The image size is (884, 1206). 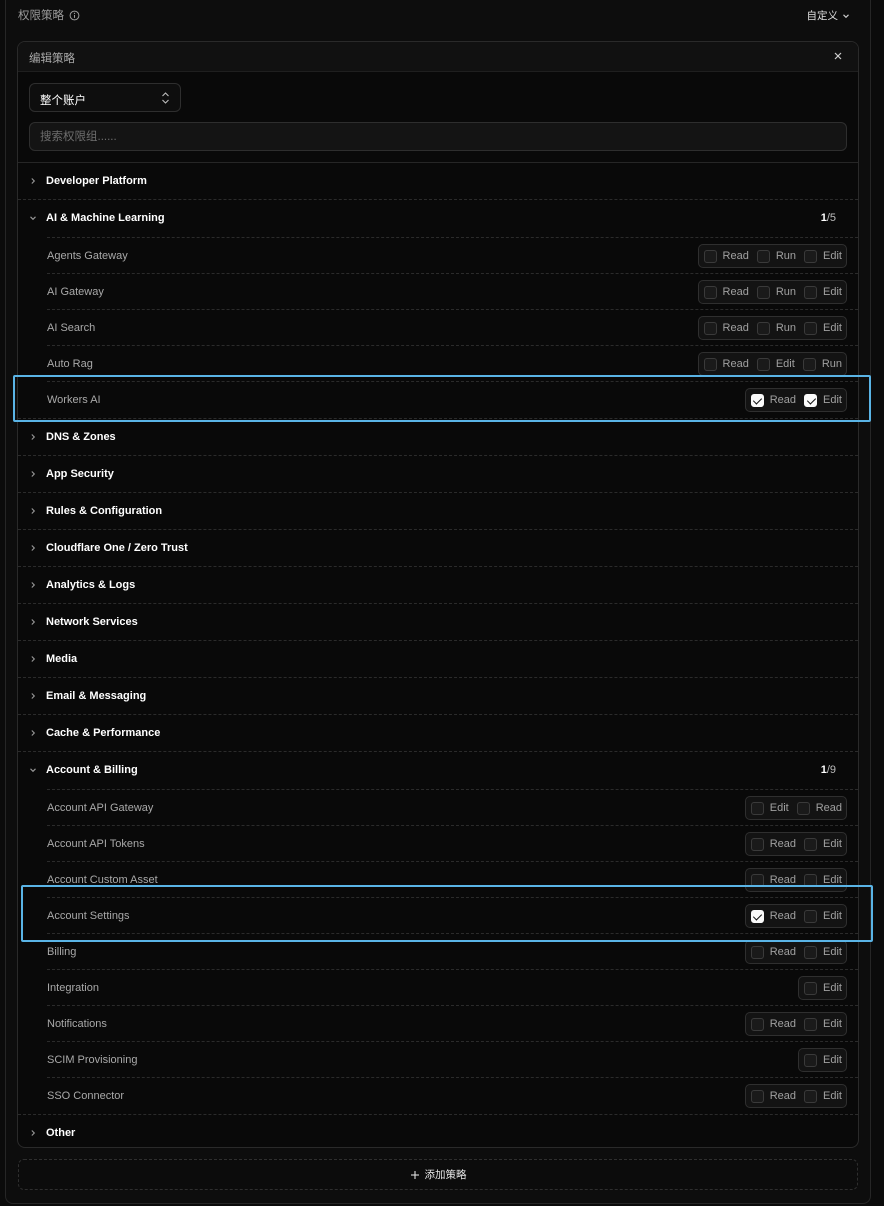 I want to click on permission-row-auto-rag: Auto Rag Read Edit Run, so click(x=452, y=364).